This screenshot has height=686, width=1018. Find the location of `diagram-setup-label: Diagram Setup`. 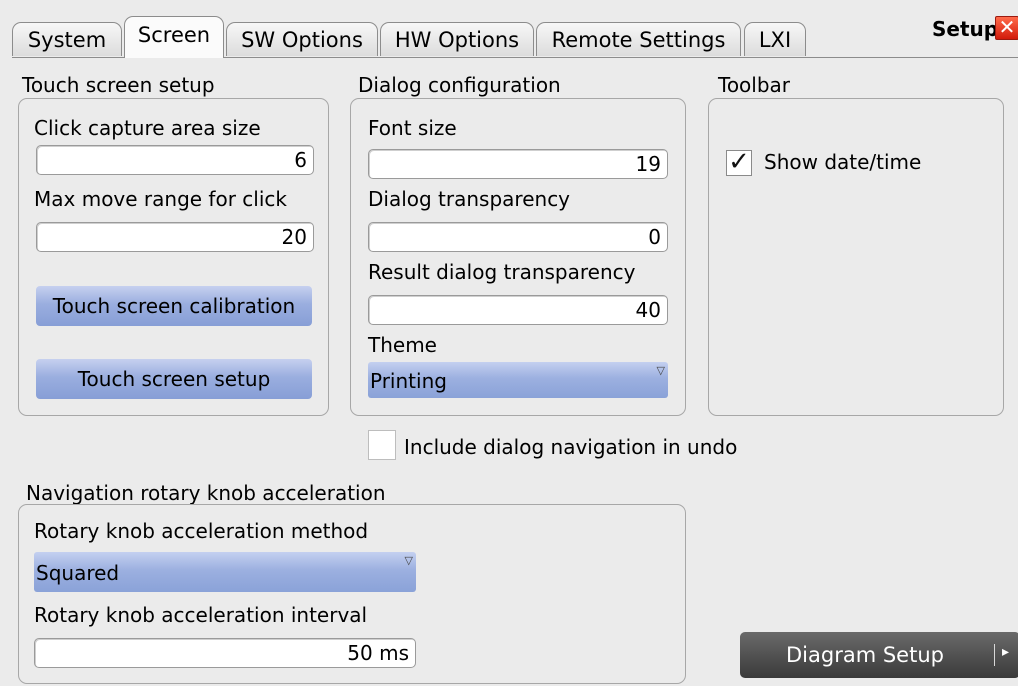

diagram-setup-label: Diagram Setup is located at coordinates (865, 655).